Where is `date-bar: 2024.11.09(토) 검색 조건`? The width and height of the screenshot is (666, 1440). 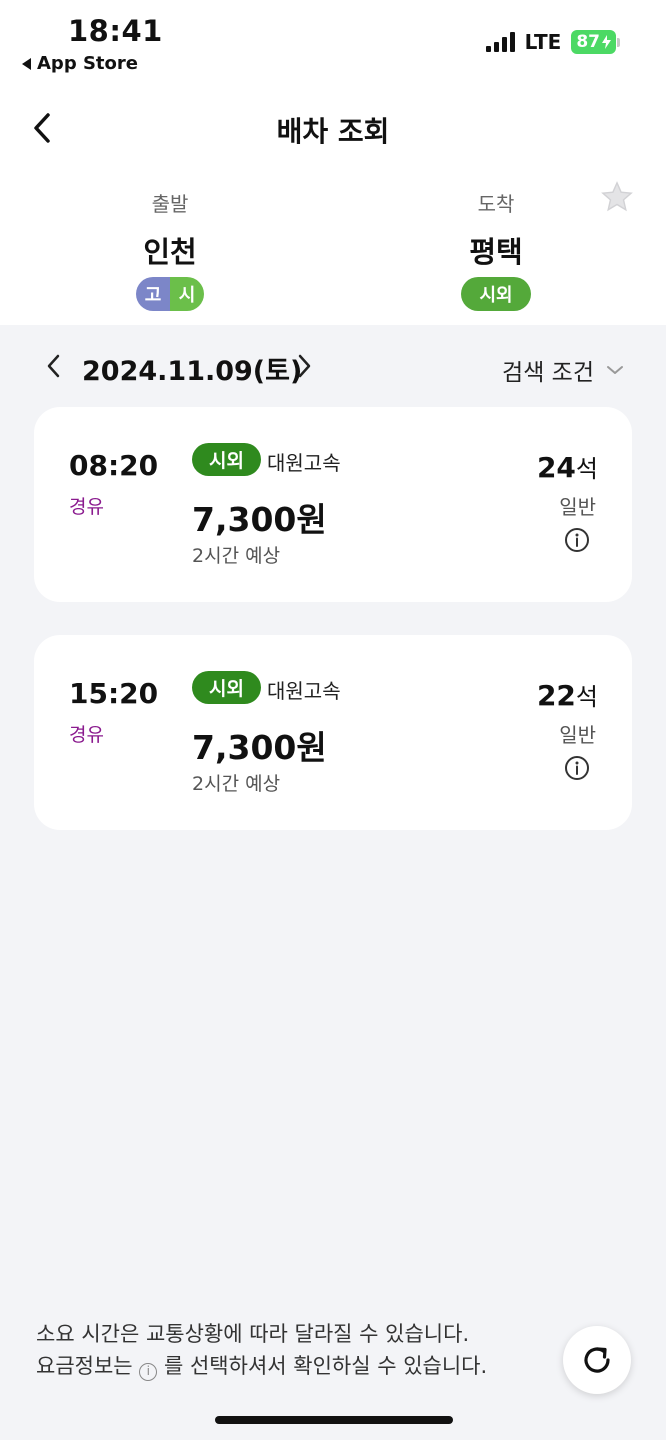
date-bar: 2024.11.09(토) 검색 조건 is located at coordinates (333, 366).